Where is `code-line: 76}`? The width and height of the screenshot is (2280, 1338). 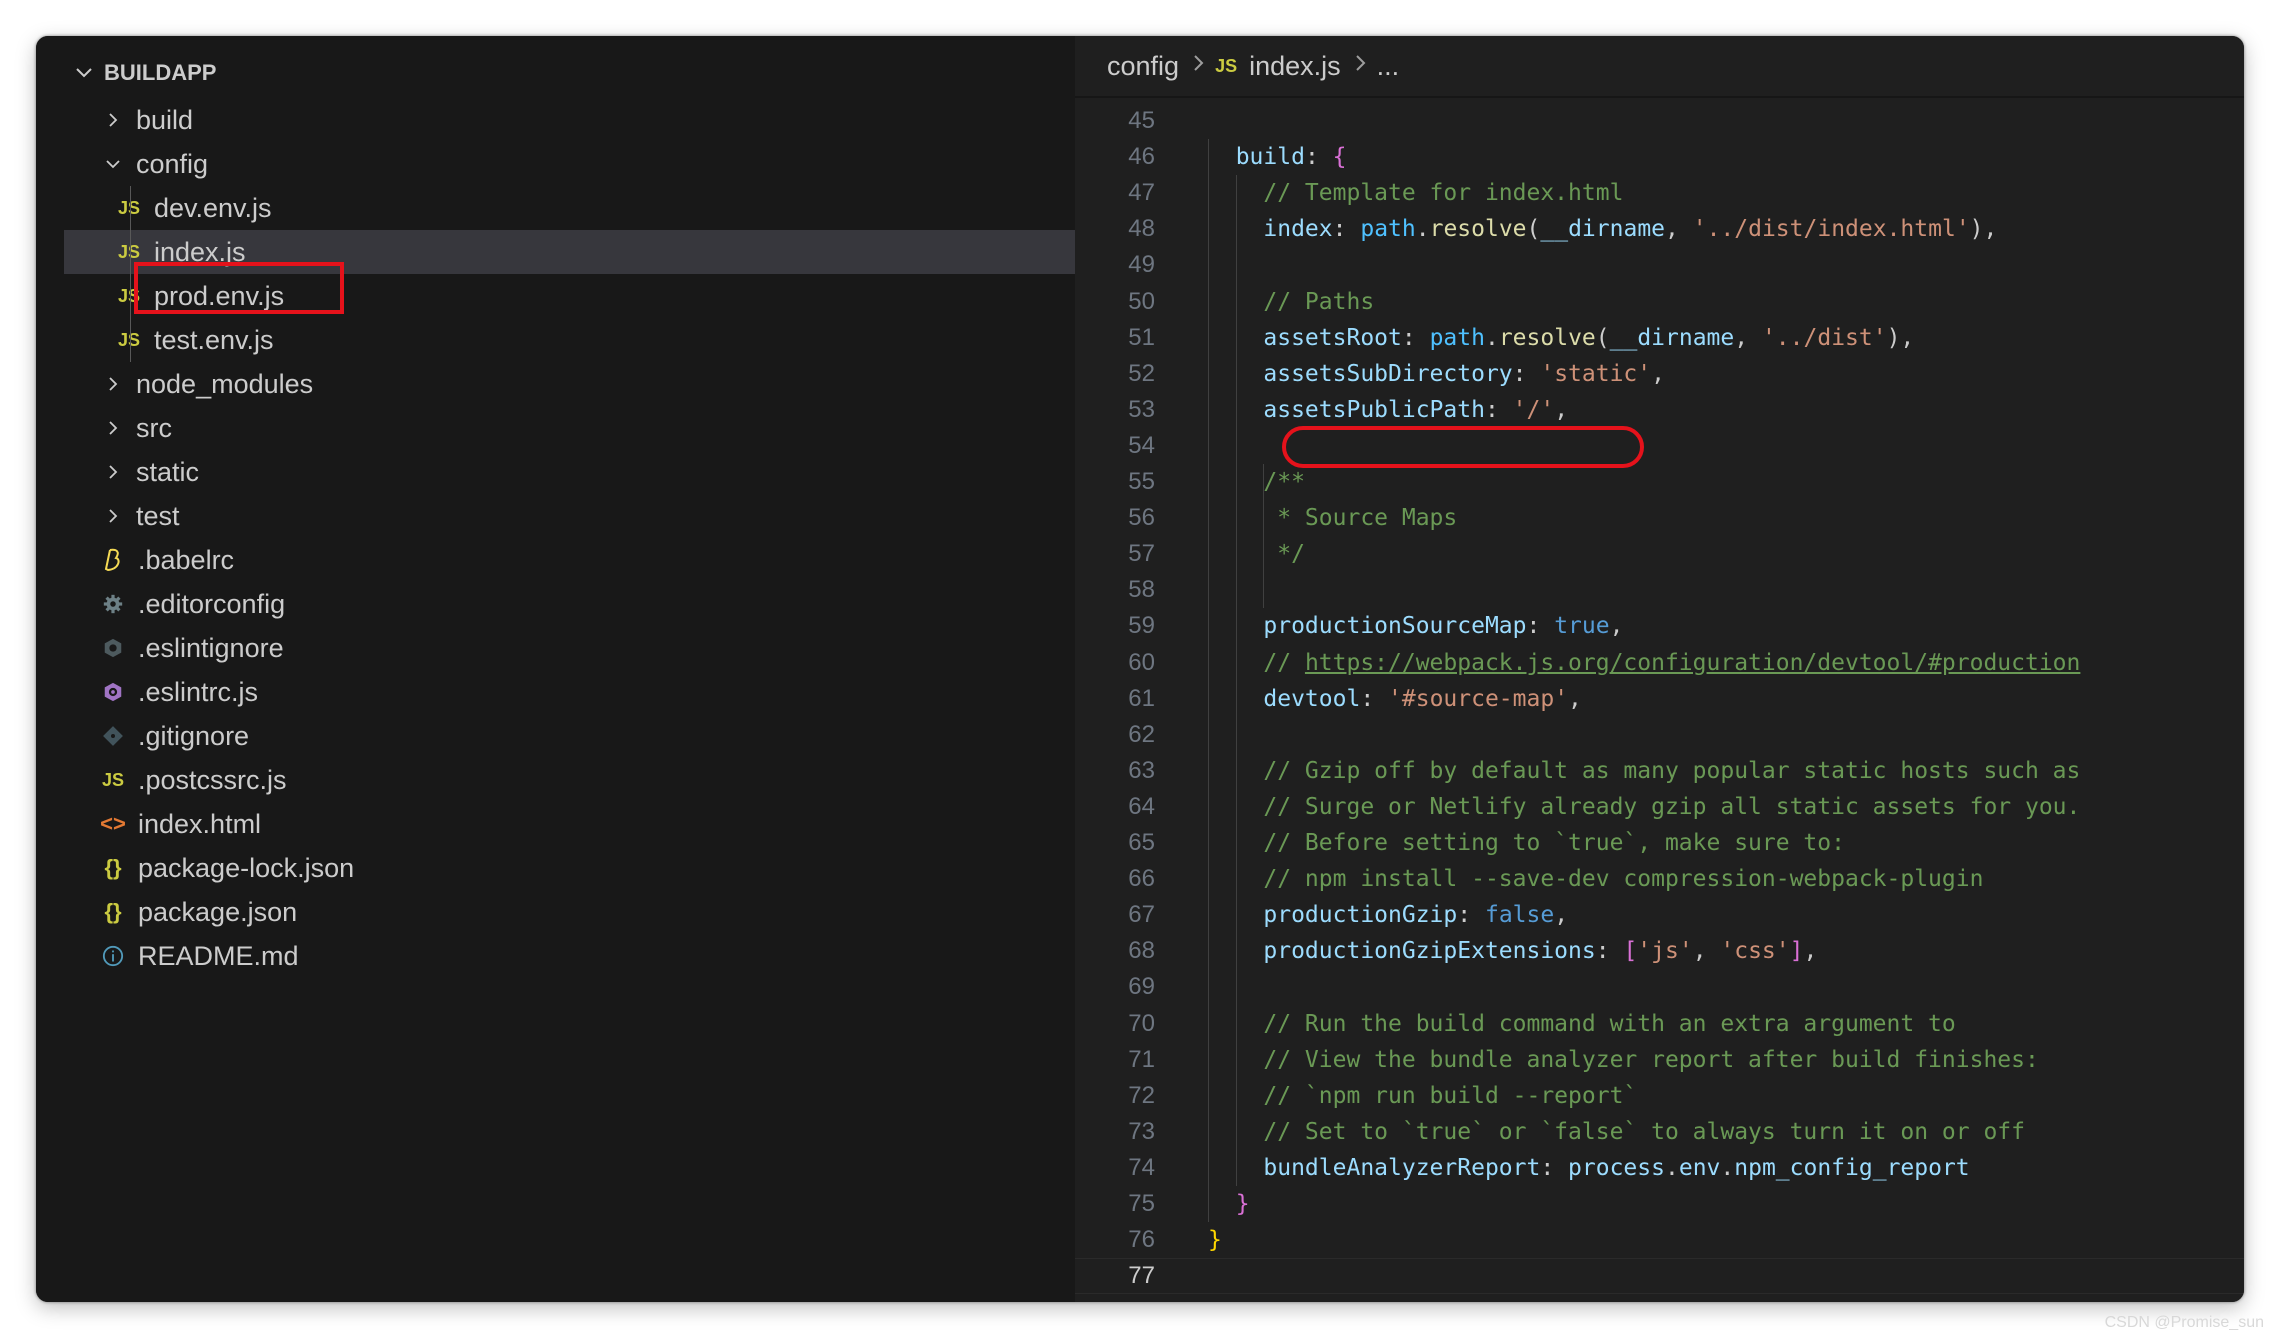
code-line: 76} is located at coordinates (1659, 1240).